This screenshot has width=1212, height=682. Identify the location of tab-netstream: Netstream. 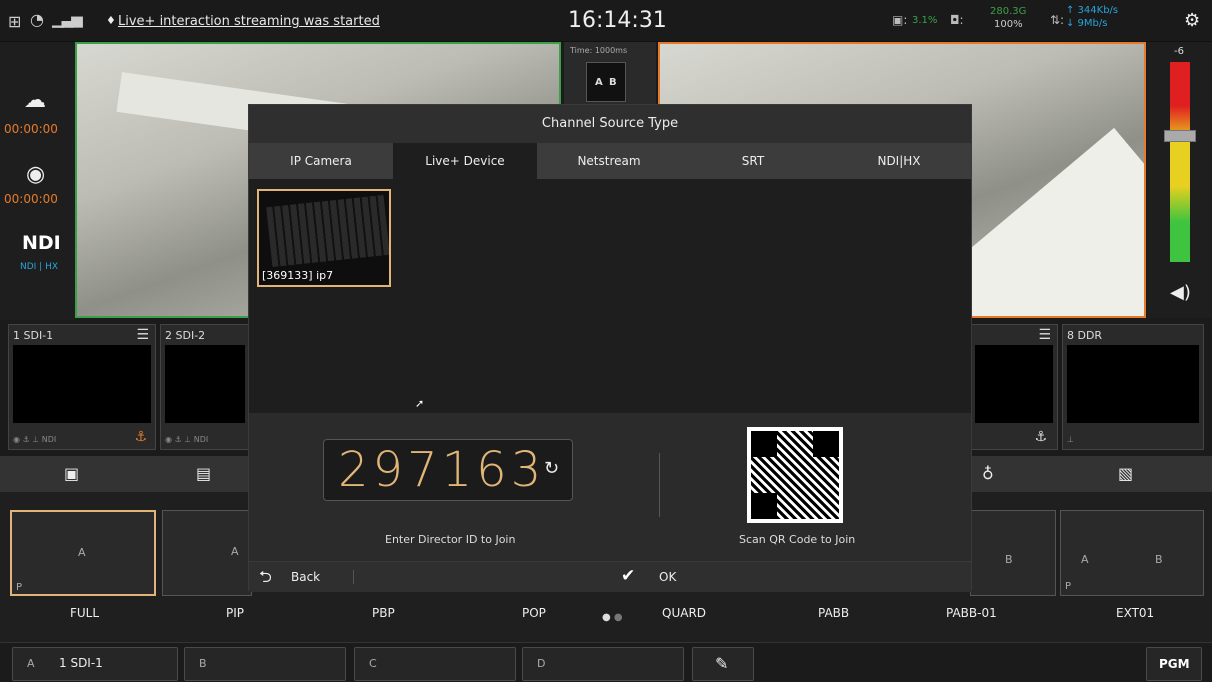
(609, 161).